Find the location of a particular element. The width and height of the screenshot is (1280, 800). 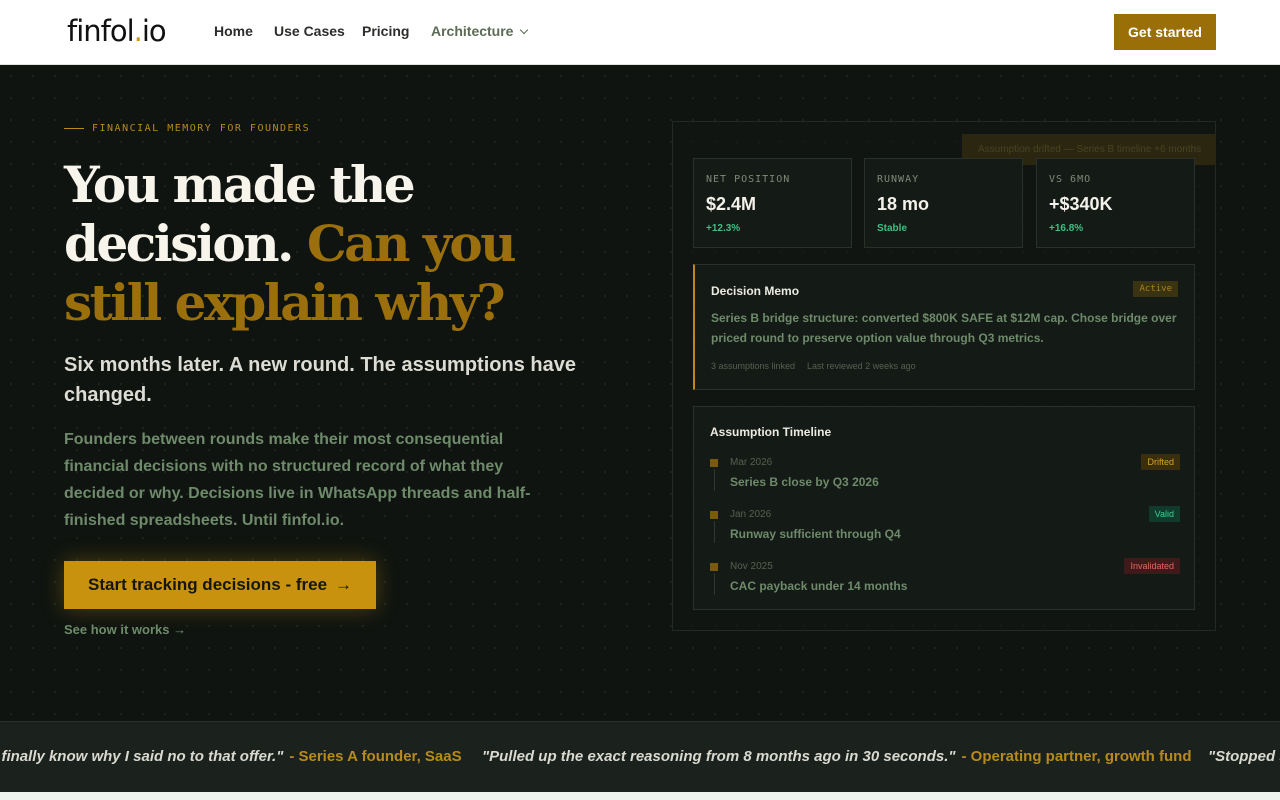

nav-link-architecture-label: Architecture is located at coordinates (472, 31).